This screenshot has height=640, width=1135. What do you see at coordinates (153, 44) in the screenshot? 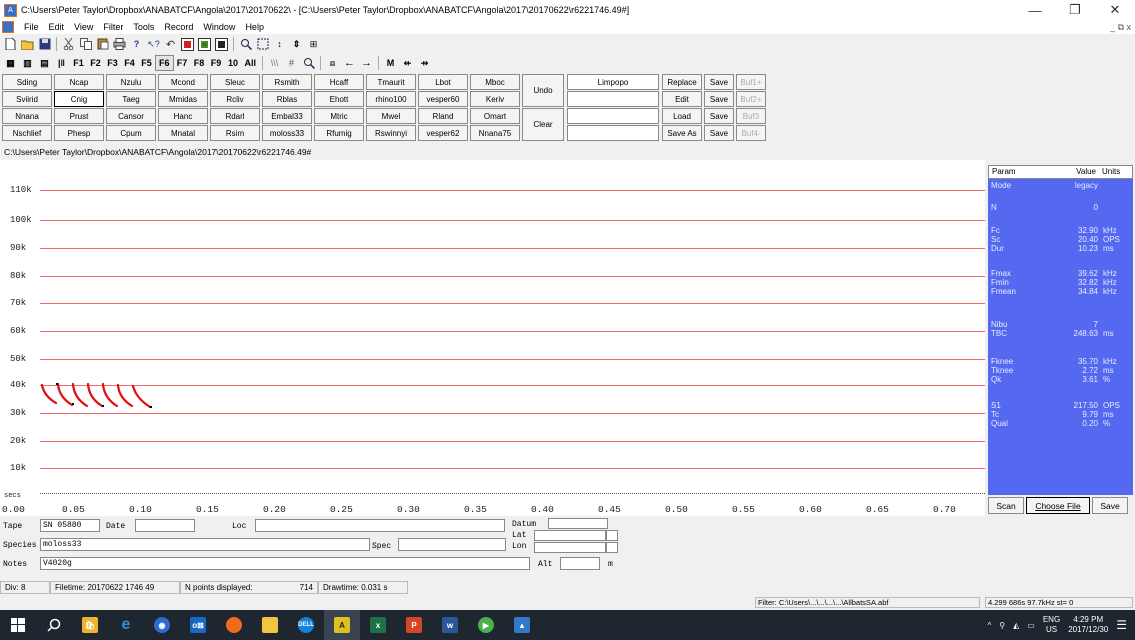
I see `context-help-icon: ↖?` at bounding box center [153, 44].